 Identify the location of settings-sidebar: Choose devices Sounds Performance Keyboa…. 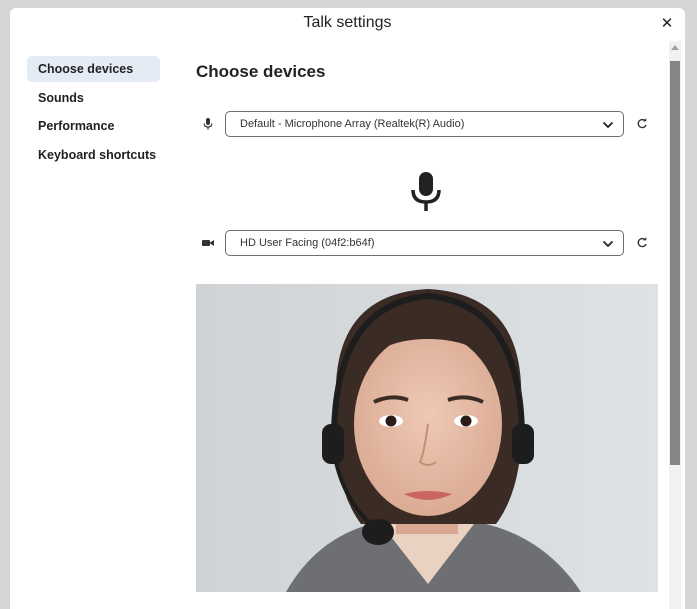
(93, 113).